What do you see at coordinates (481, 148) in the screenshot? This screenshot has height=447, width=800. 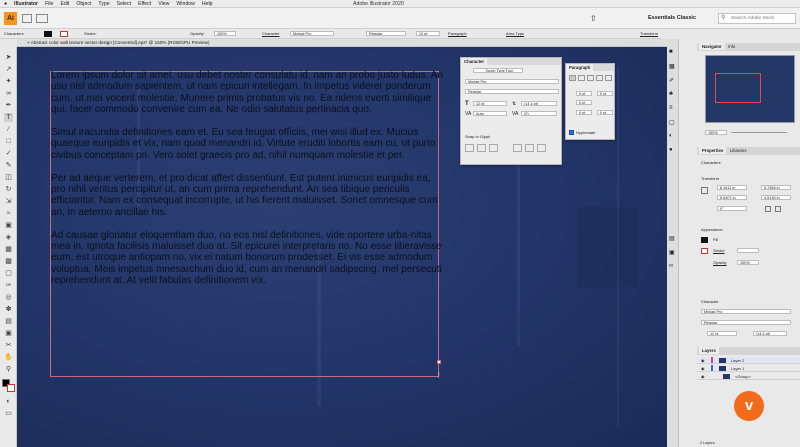 I see `snap-x-height-icon` at bounding box center [481, 148].